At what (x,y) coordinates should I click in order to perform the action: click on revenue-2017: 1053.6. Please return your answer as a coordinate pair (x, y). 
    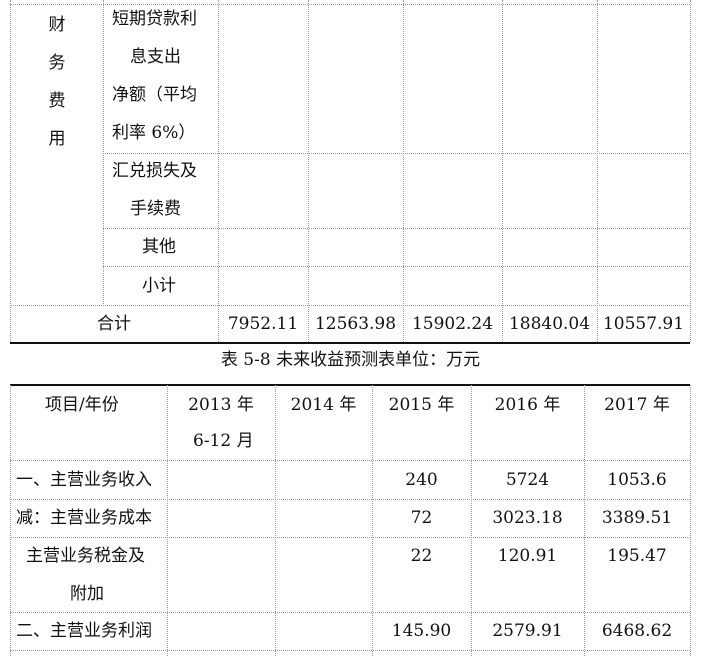
    Looking at the image, I should click on (637, 480).